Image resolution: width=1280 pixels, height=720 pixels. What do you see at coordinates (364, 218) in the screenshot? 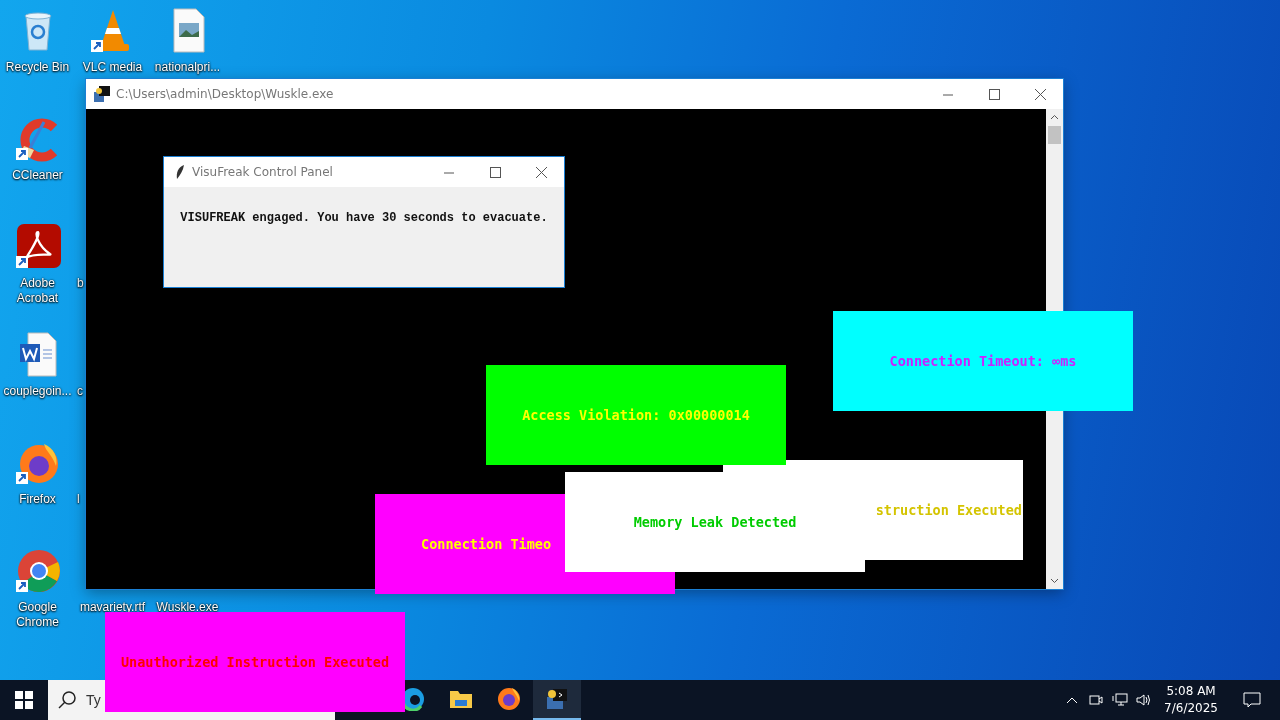
I see `warning-message: VISUFREAK engaged. You have 30 seconds to evacuate.` at bounding box center [364, 218].